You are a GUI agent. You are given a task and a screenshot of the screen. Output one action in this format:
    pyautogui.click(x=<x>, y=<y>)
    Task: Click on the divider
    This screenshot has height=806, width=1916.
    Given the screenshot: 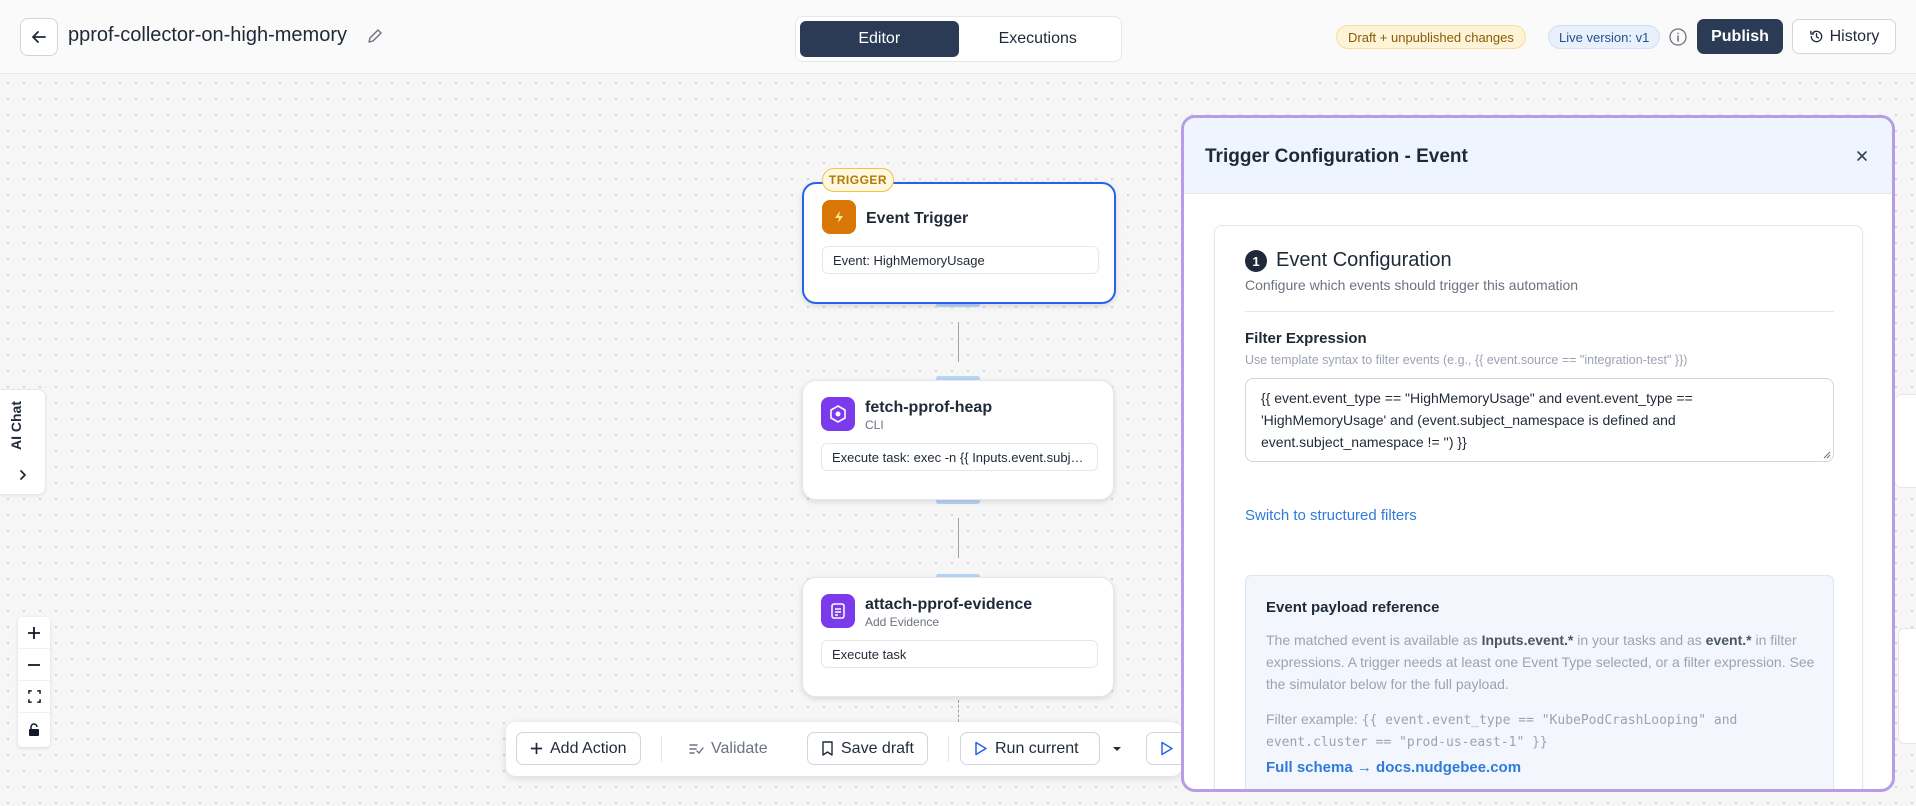 What is the action you would take?
    pyautogui.click(x=1539, y=311)
    